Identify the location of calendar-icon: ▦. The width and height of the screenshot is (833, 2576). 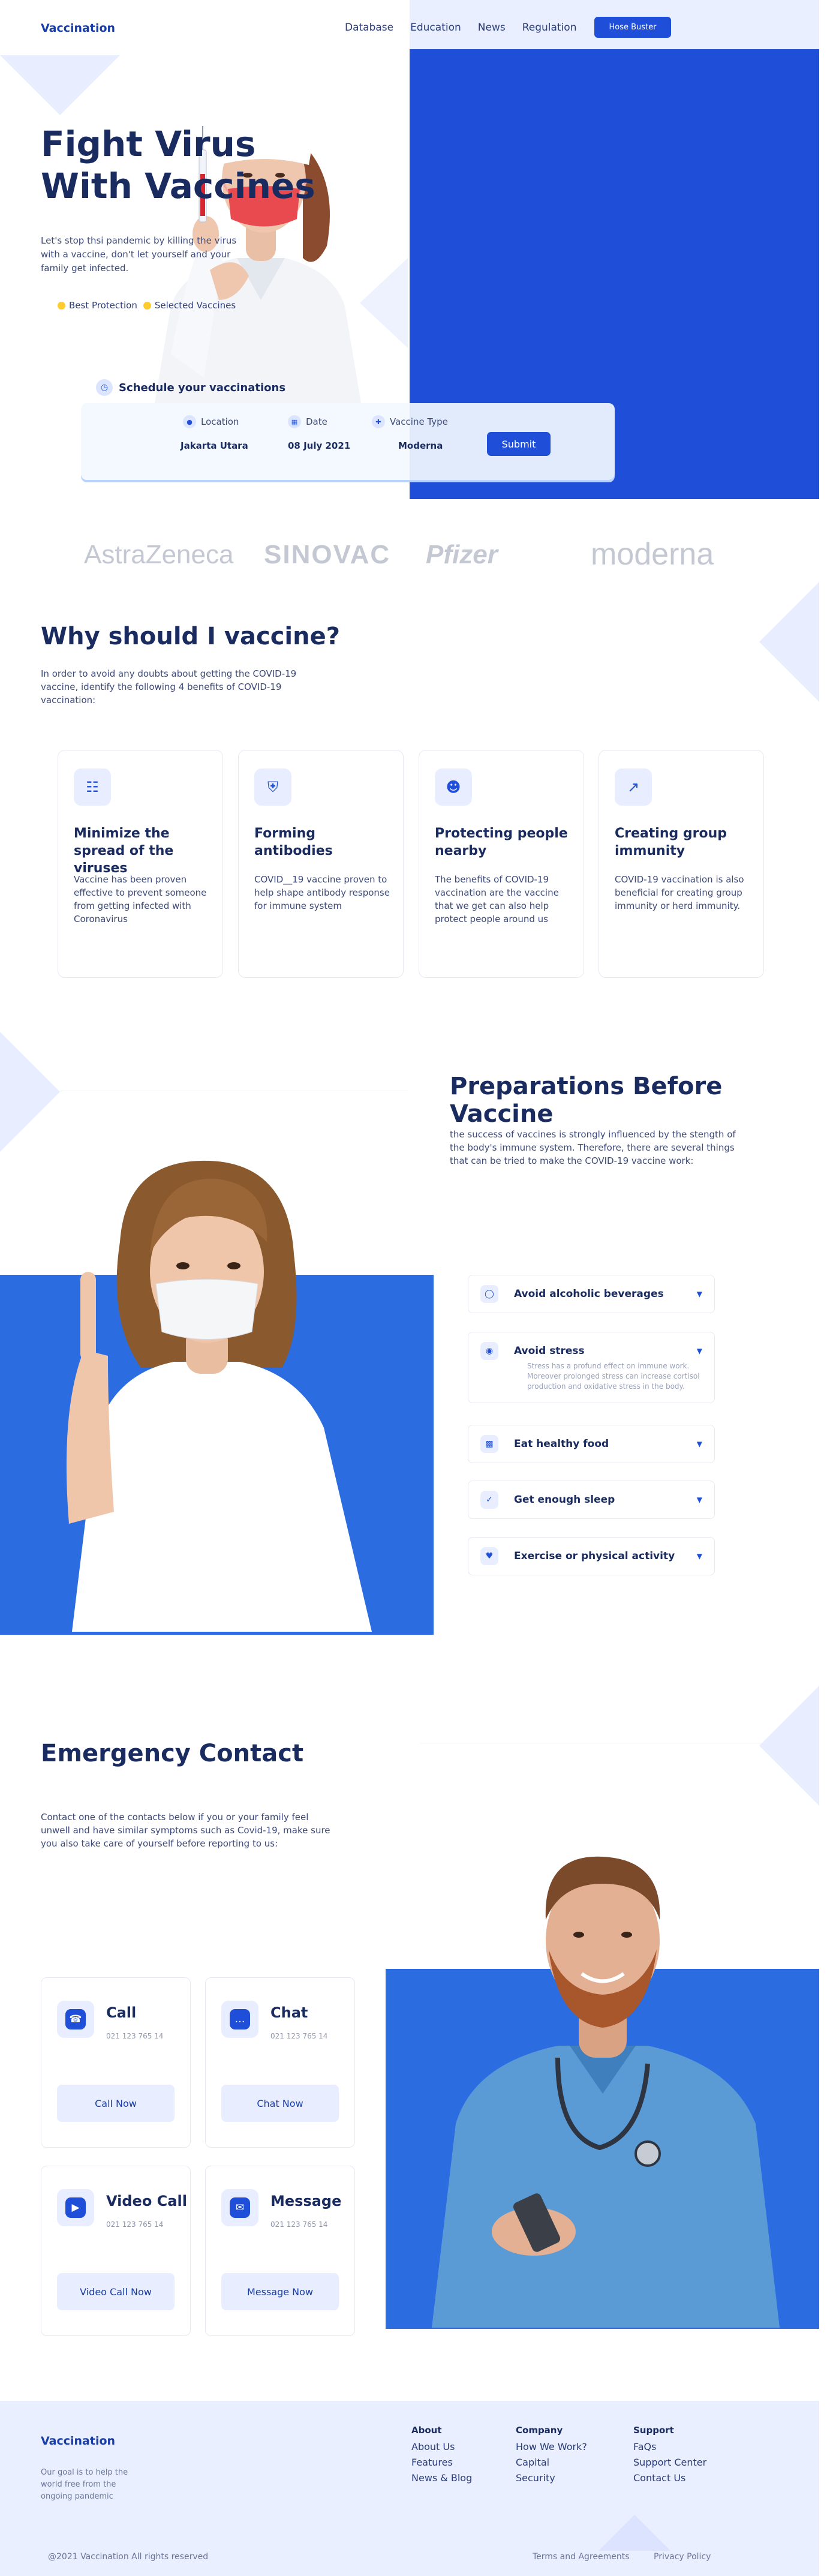
(294, 422).